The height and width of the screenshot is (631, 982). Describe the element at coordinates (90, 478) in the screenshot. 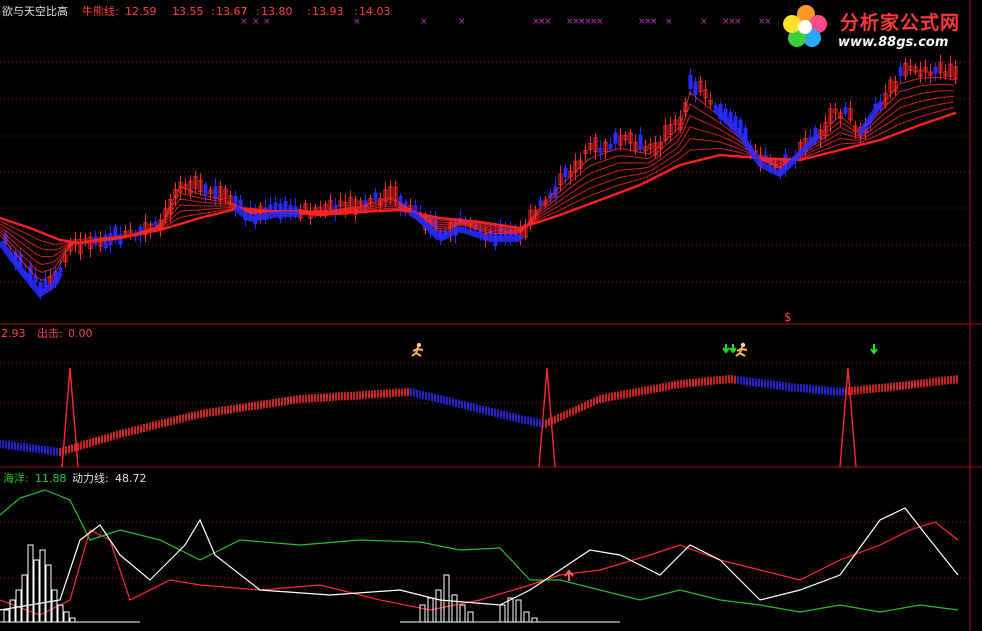

I see `power-line-label: 动力线:` at that location.